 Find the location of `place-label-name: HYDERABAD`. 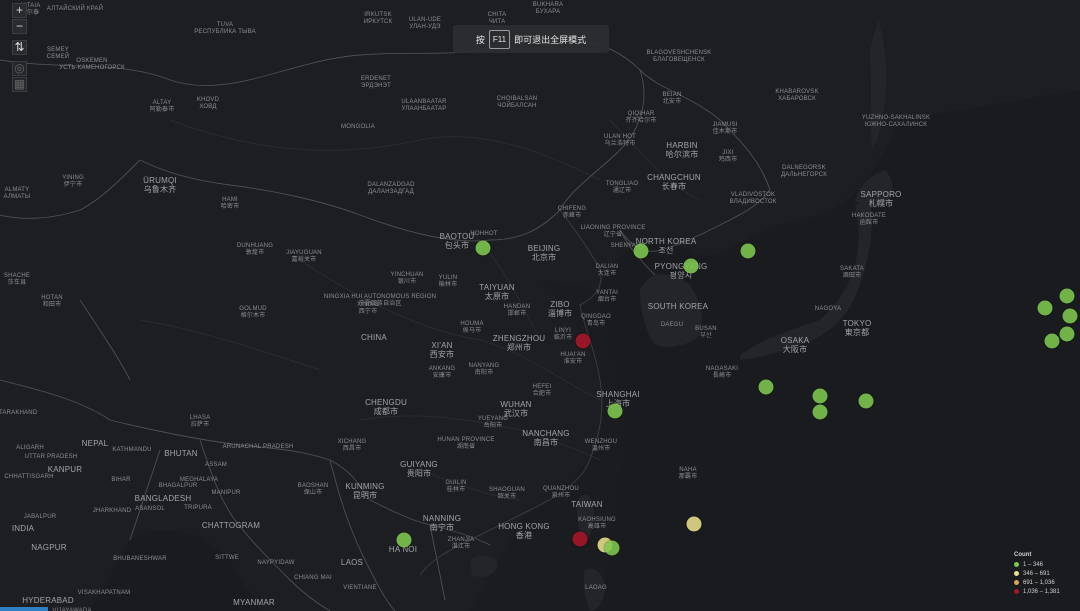

place-label-name: HYDERABAD is located at coordinates (48, 600).